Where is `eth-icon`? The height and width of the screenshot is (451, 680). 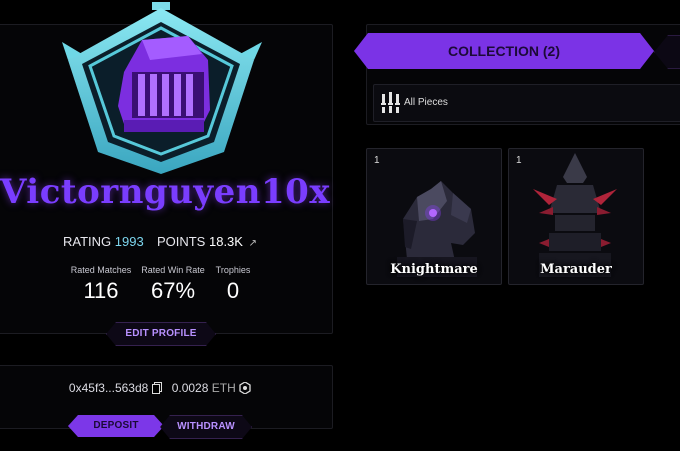
eth-icon is located at coordinates (245, 389).